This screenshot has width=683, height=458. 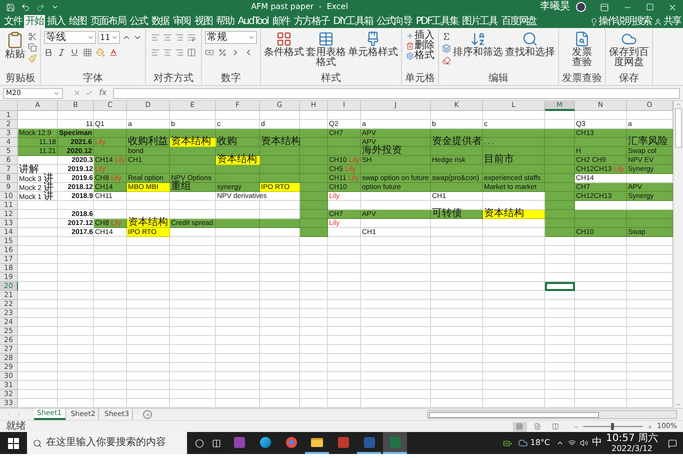 What do you see at coordinates (25, 7) in the screenshot?
I see `undo-icon` at bounding box center [25, 7].